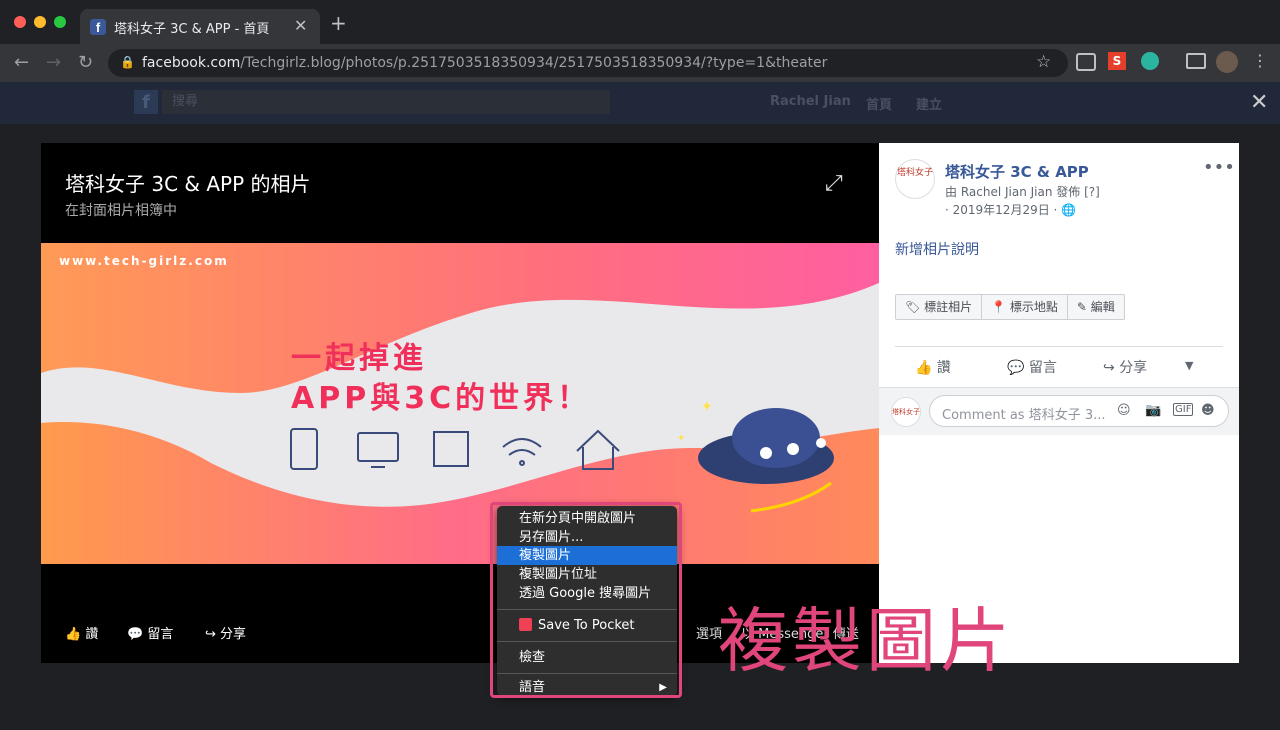 This screenshot has height=730, width=1280. I want to click on tab-title: 塔科女子 3C & APP - 首頁, so click(192, 29).